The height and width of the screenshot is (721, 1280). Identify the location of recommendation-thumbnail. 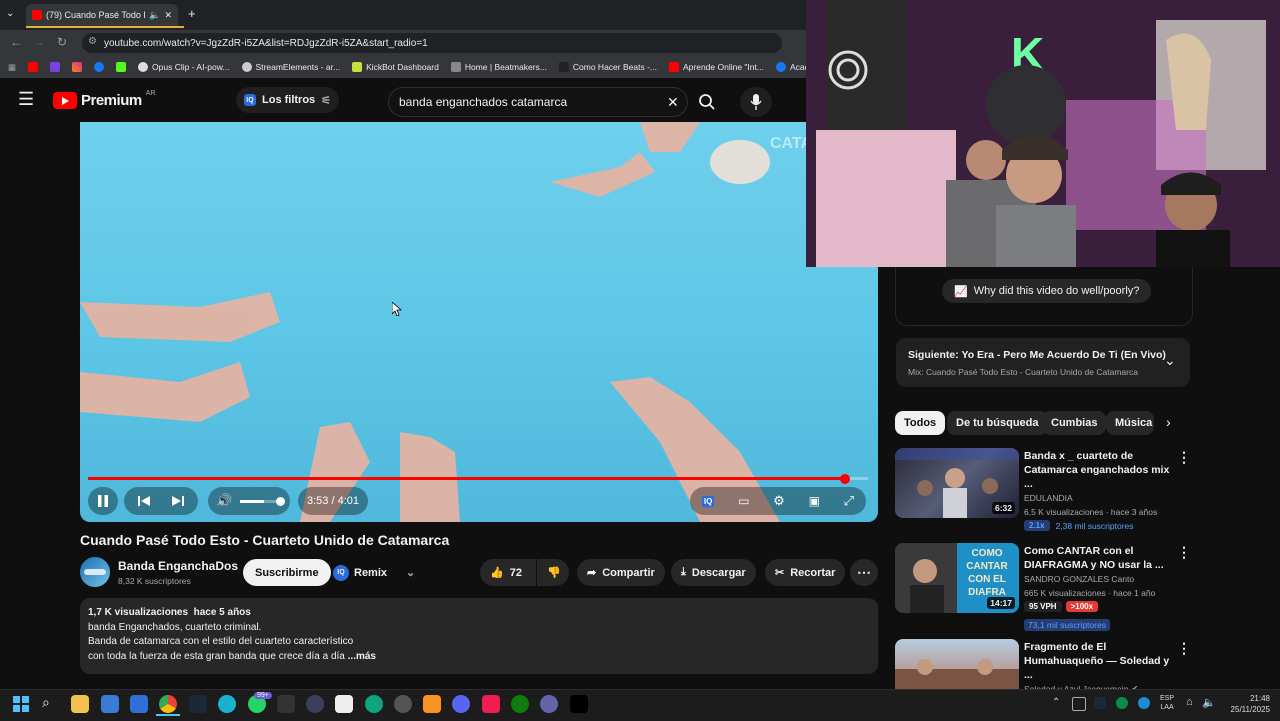
(957, 664).